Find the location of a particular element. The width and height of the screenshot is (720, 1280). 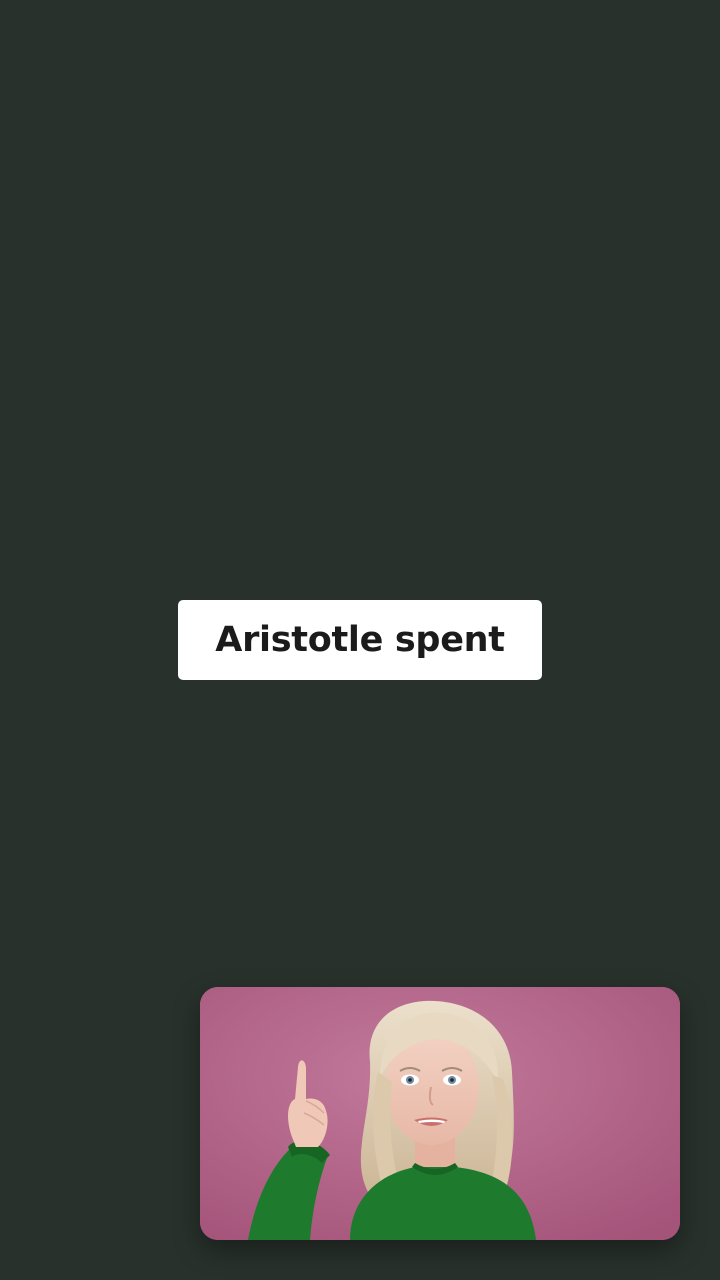

presenter-video-overlay is located at coordinates (440, 1113).